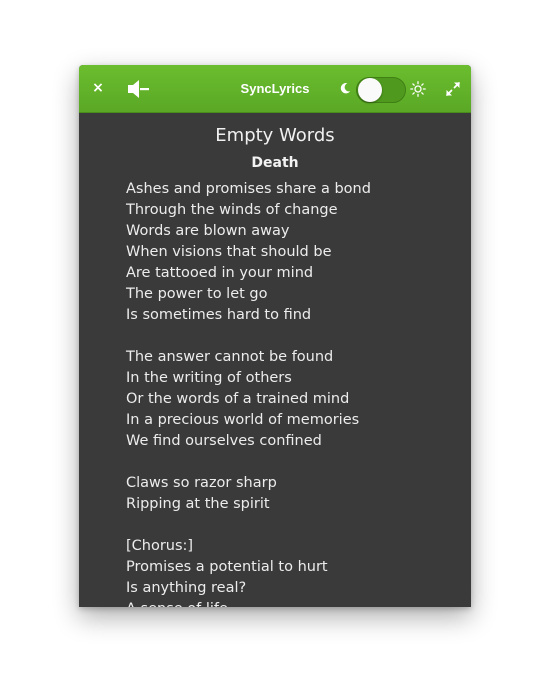  I want to click on window-title: SyncLyrics, so click(275, 88).